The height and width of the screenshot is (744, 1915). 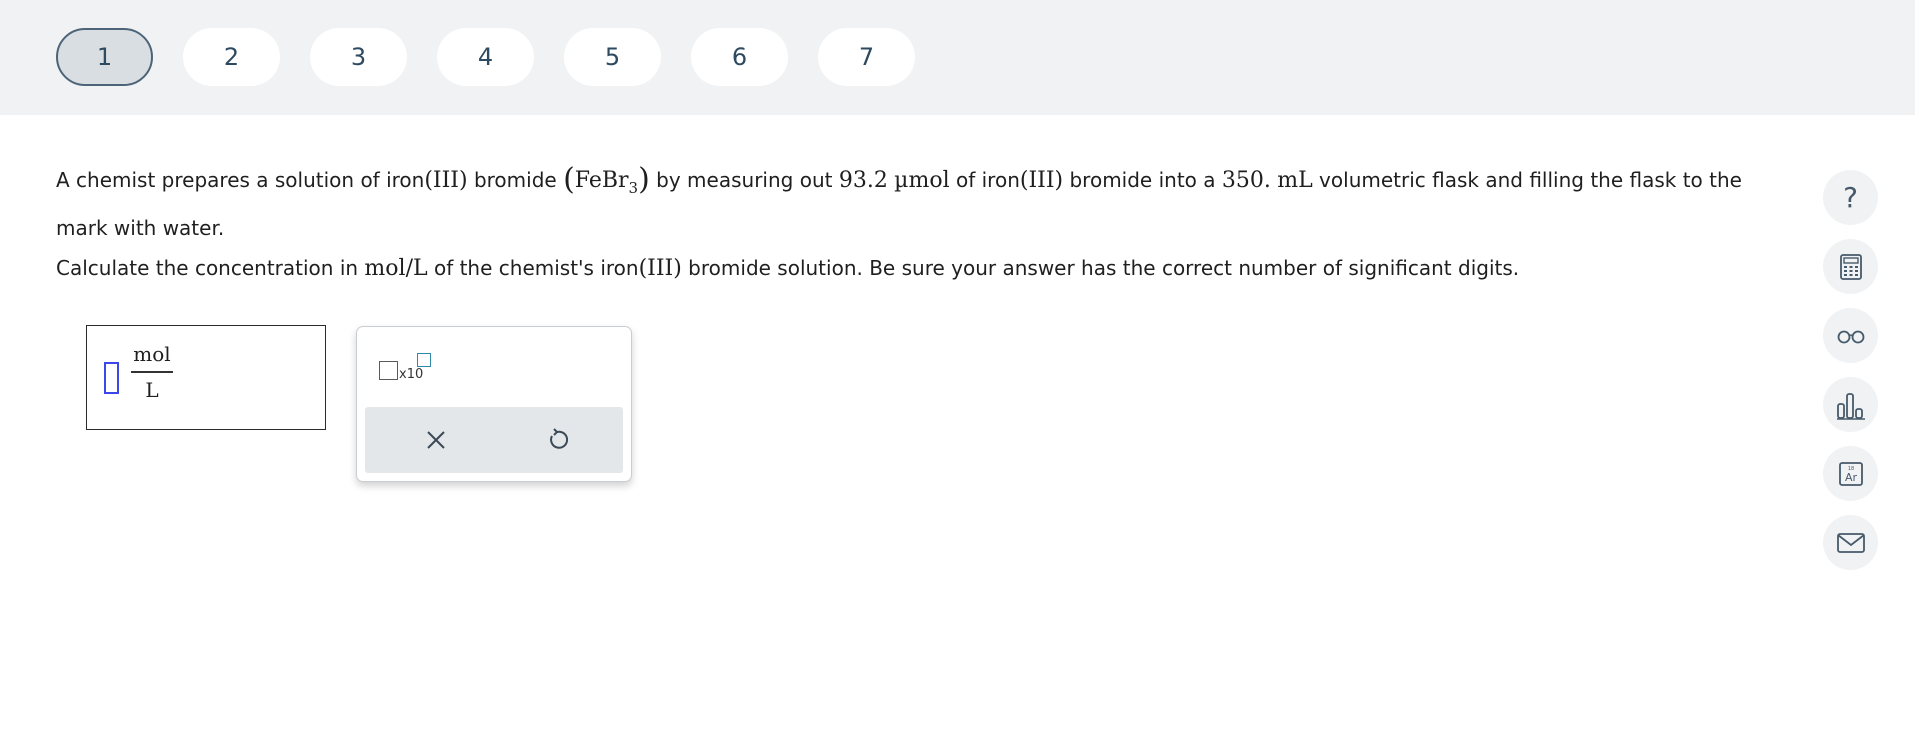 I want to click on undo-icon, so click(x=559, y=438).